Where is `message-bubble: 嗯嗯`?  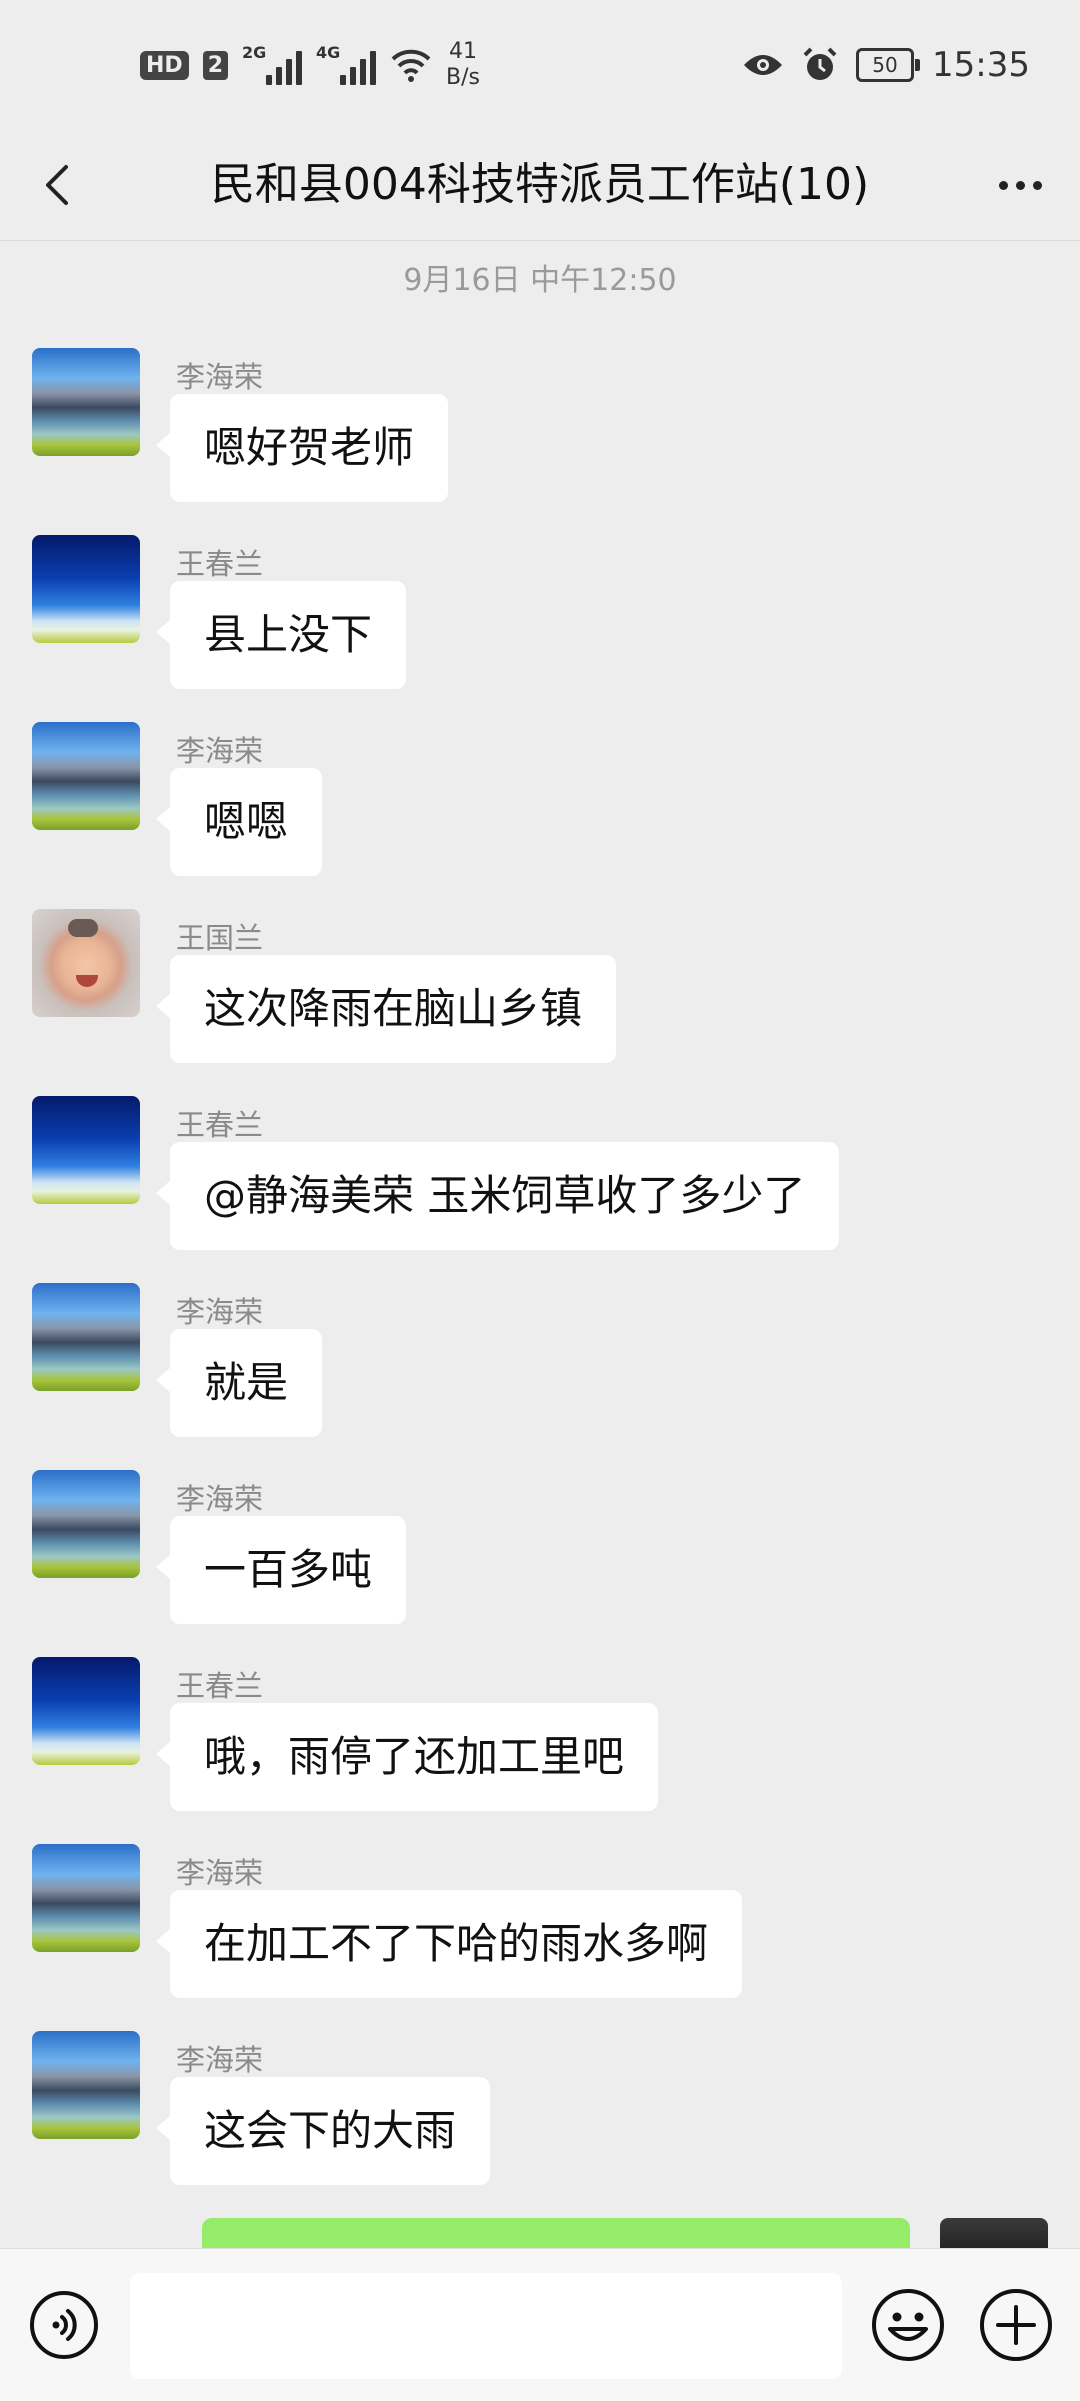 message-bubble: 嗯嗯 is located at coordinates (239, 822).